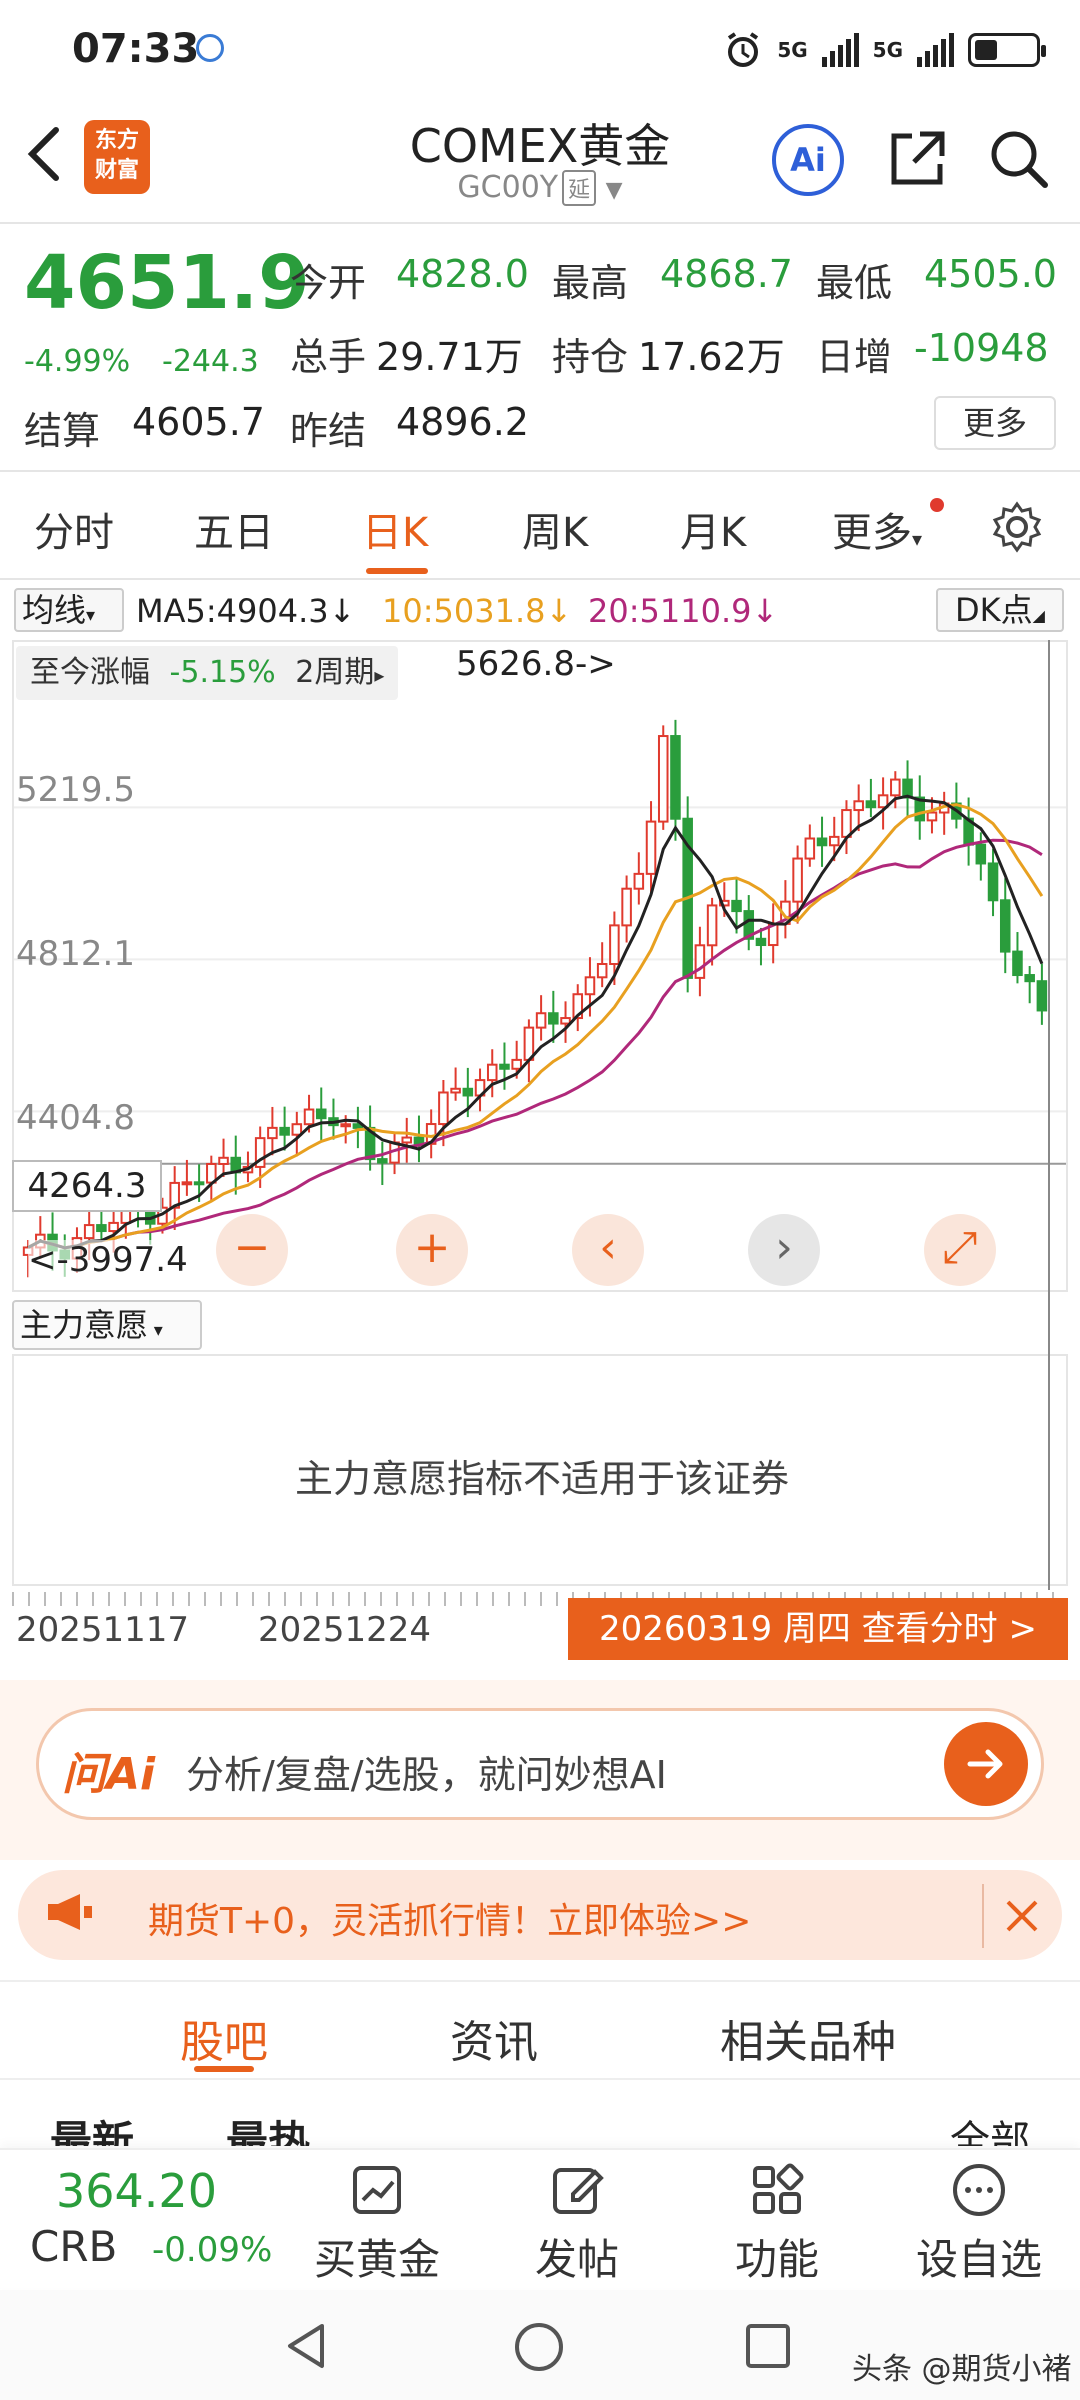 The height and width of the screenshot is (2400, 1080). I want to click on filter-all: 全部, so click(990, 2127).